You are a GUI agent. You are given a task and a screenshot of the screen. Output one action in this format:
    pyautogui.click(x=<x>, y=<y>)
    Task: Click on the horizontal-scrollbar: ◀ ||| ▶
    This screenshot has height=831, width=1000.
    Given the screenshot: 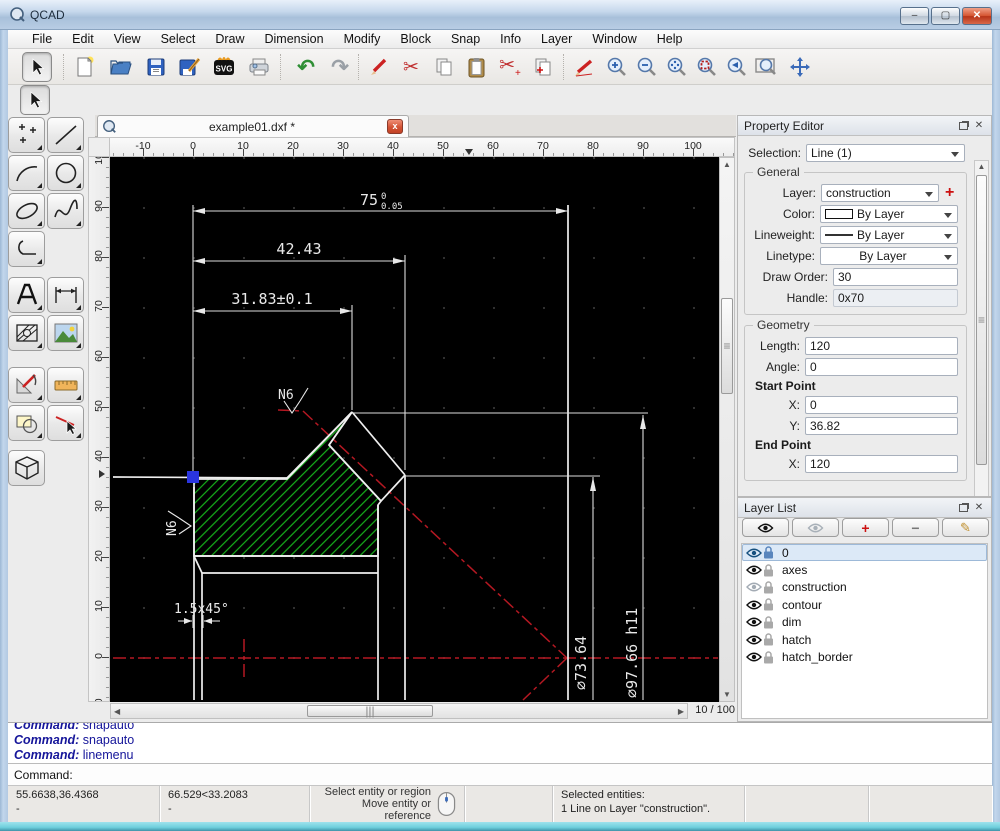 What is the action you would take?
    pyautogui.click(x=399, y=711)
    